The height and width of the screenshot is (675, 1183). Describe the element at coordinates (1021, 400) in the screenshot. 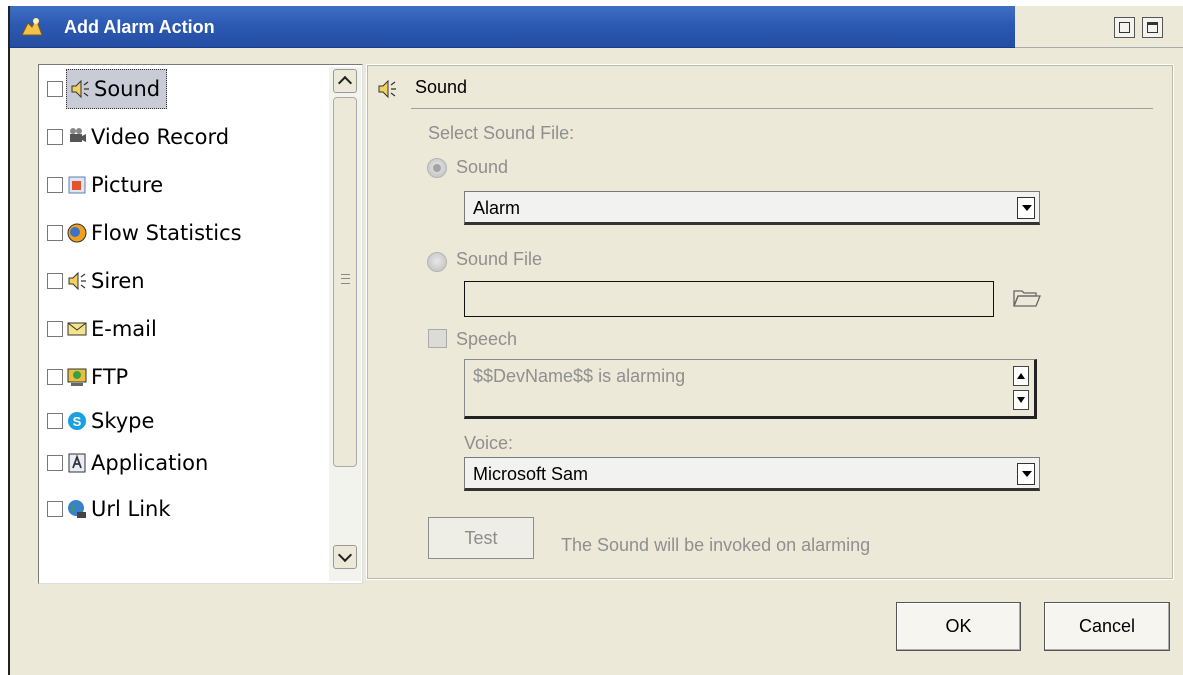

I see `scroll-down-arrow-icon` at that location.